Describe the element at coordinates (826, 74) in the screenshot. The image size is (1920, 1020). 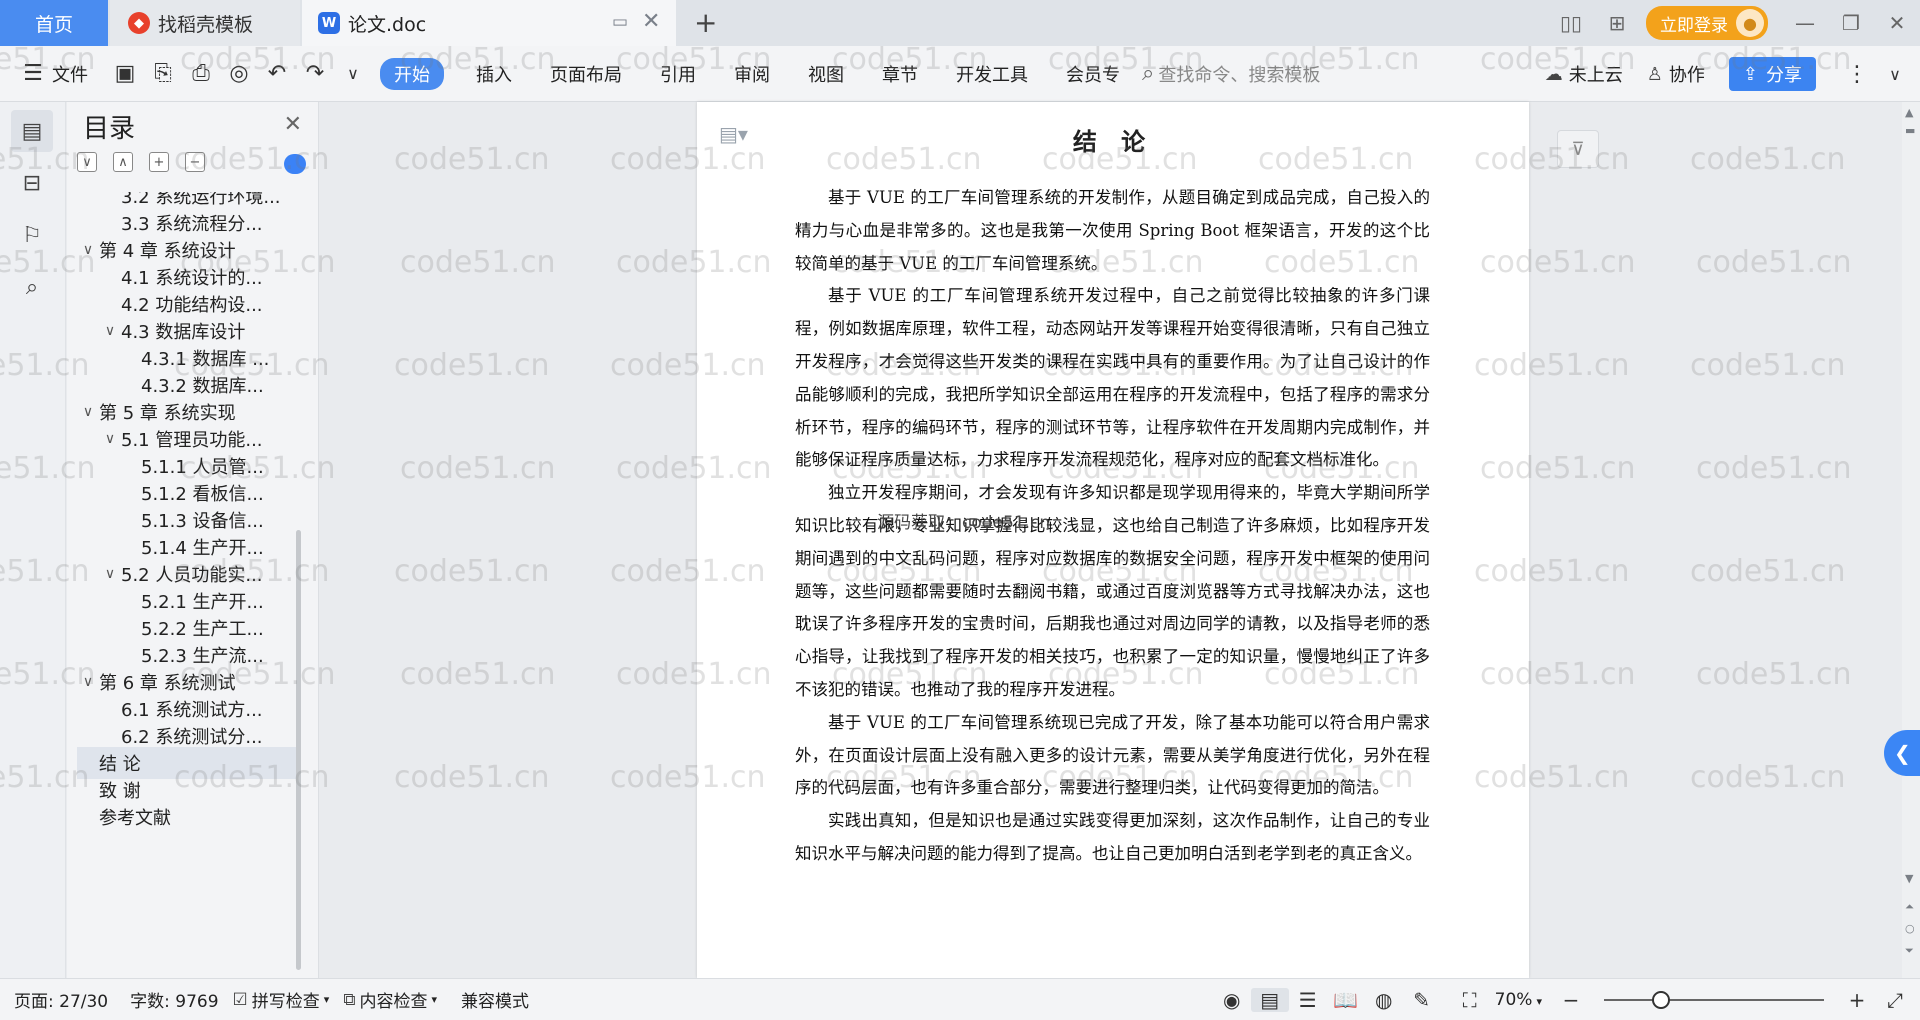
I see `menu-view: 视图` at that location.